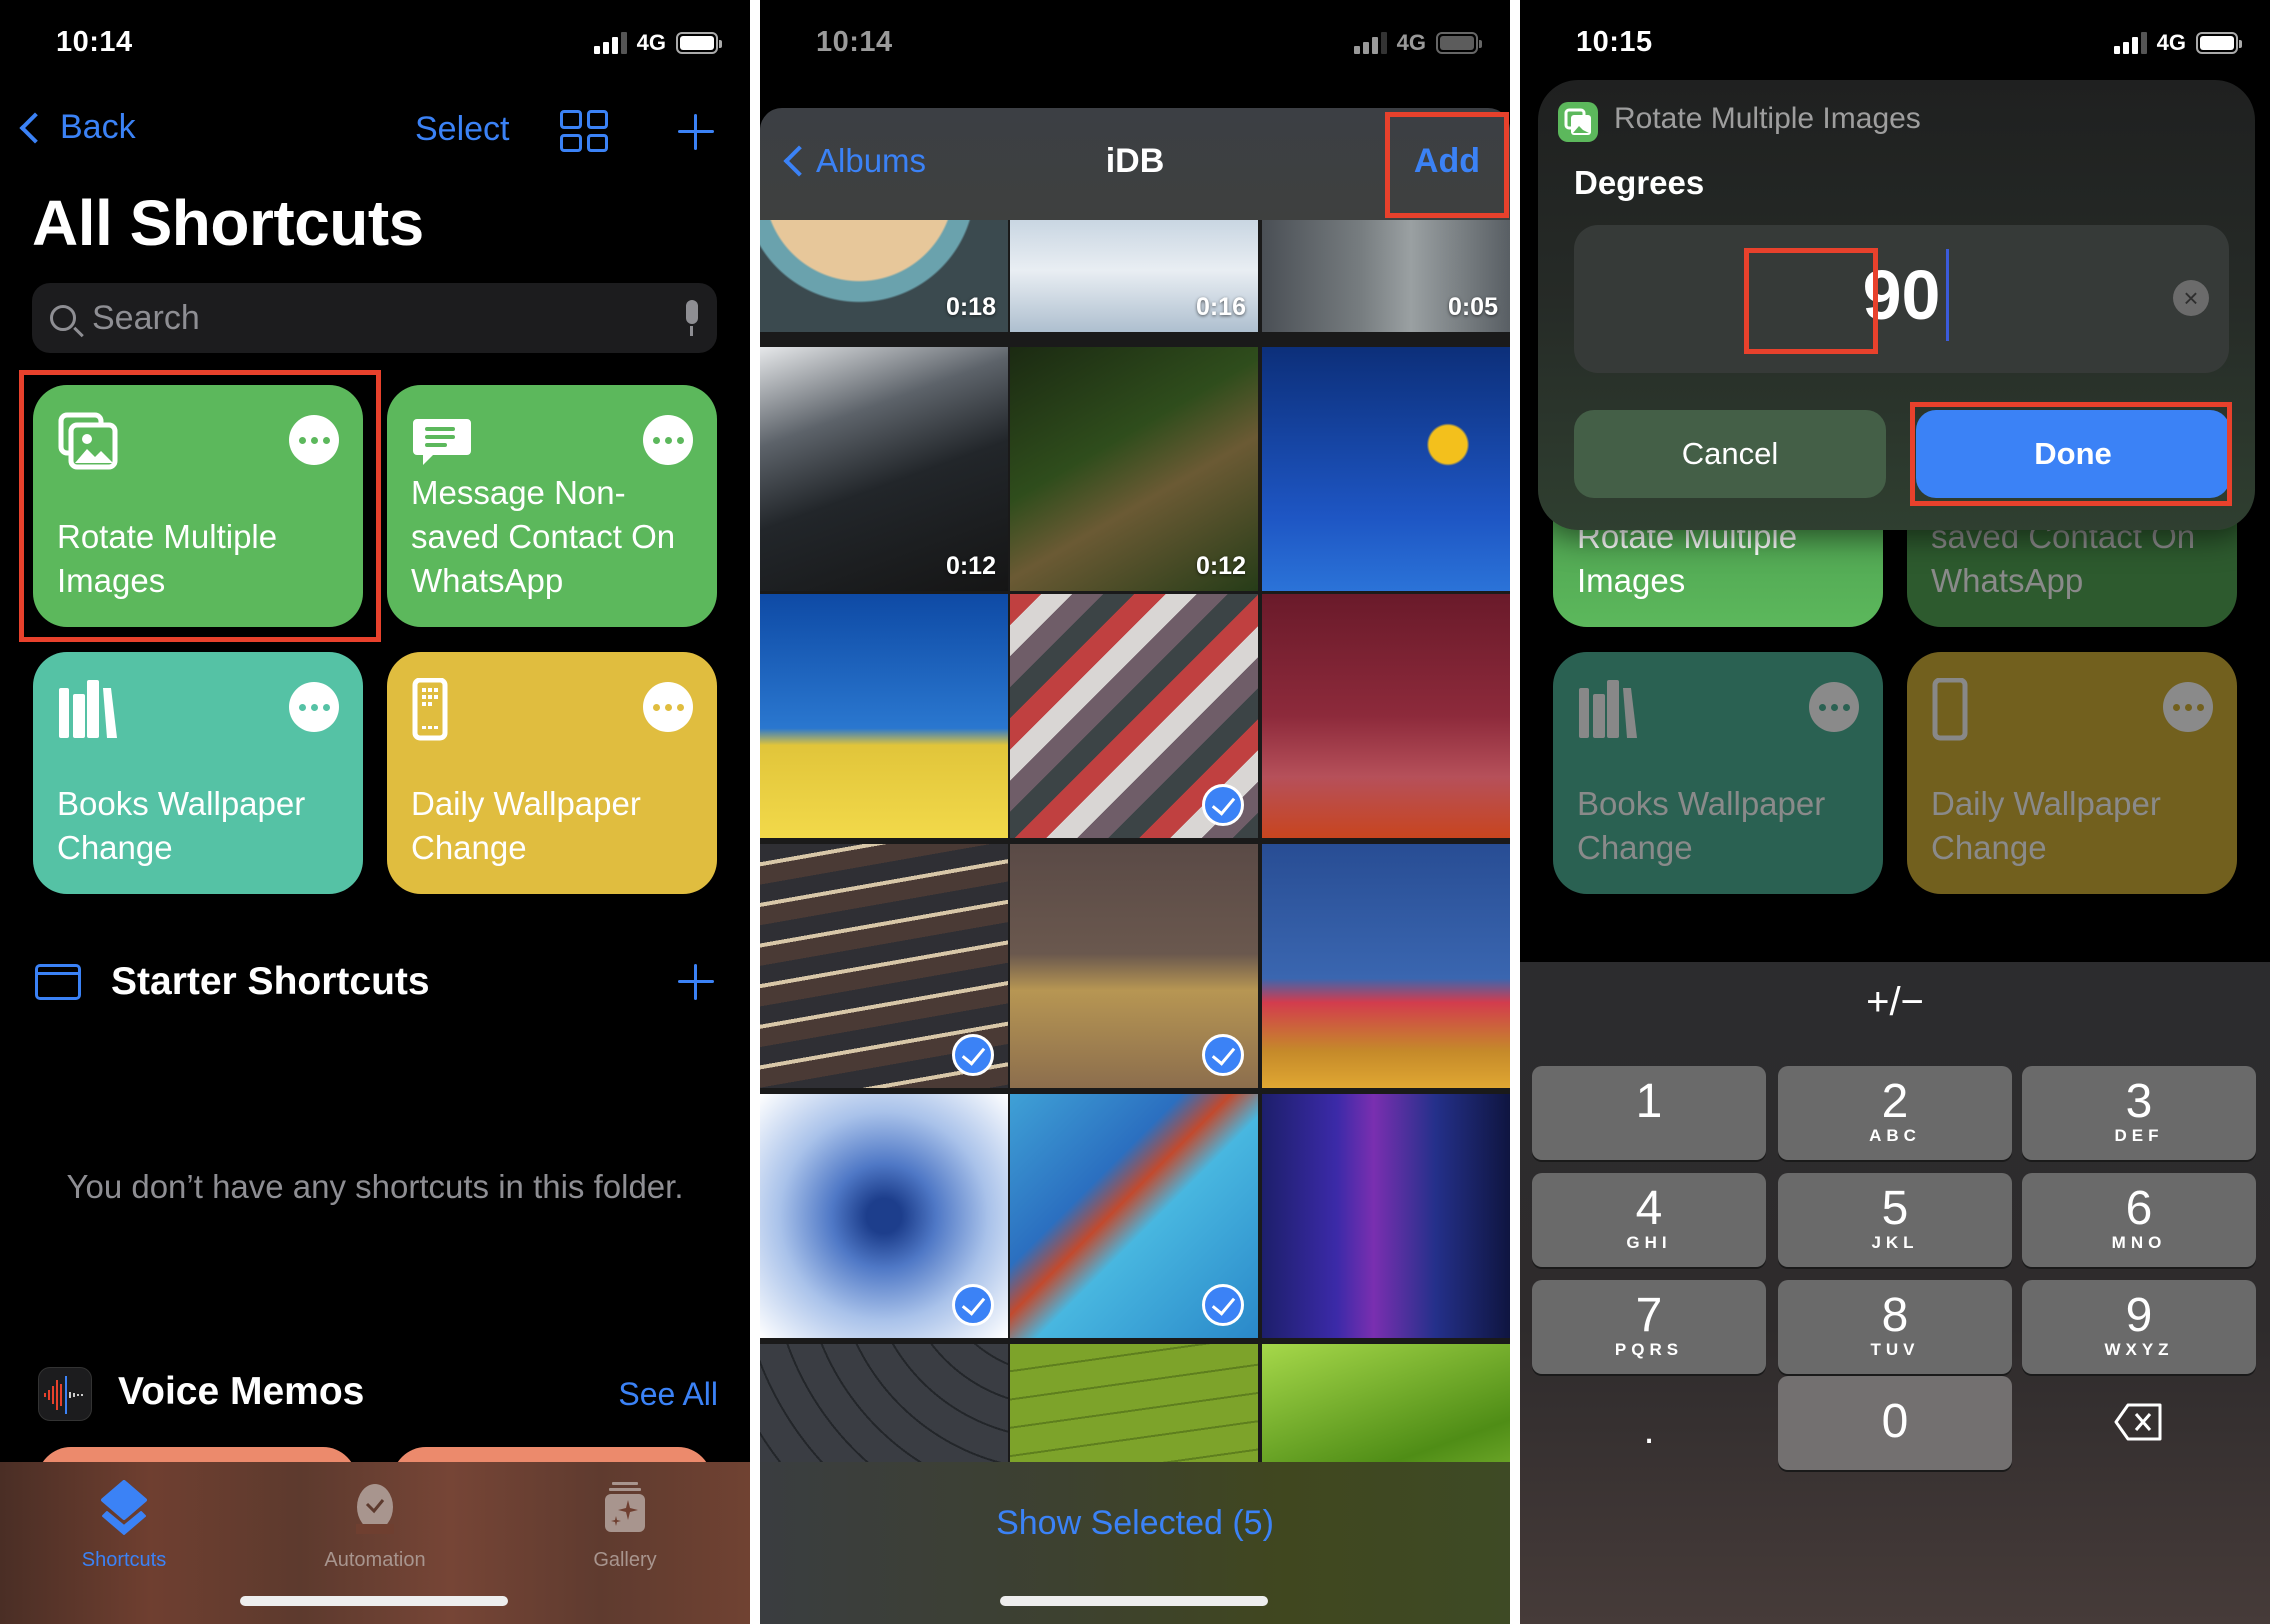 This screenshot has width=2270, height=1624. I want to click on key-7: 7 PQRS, so click(1649, 1327).